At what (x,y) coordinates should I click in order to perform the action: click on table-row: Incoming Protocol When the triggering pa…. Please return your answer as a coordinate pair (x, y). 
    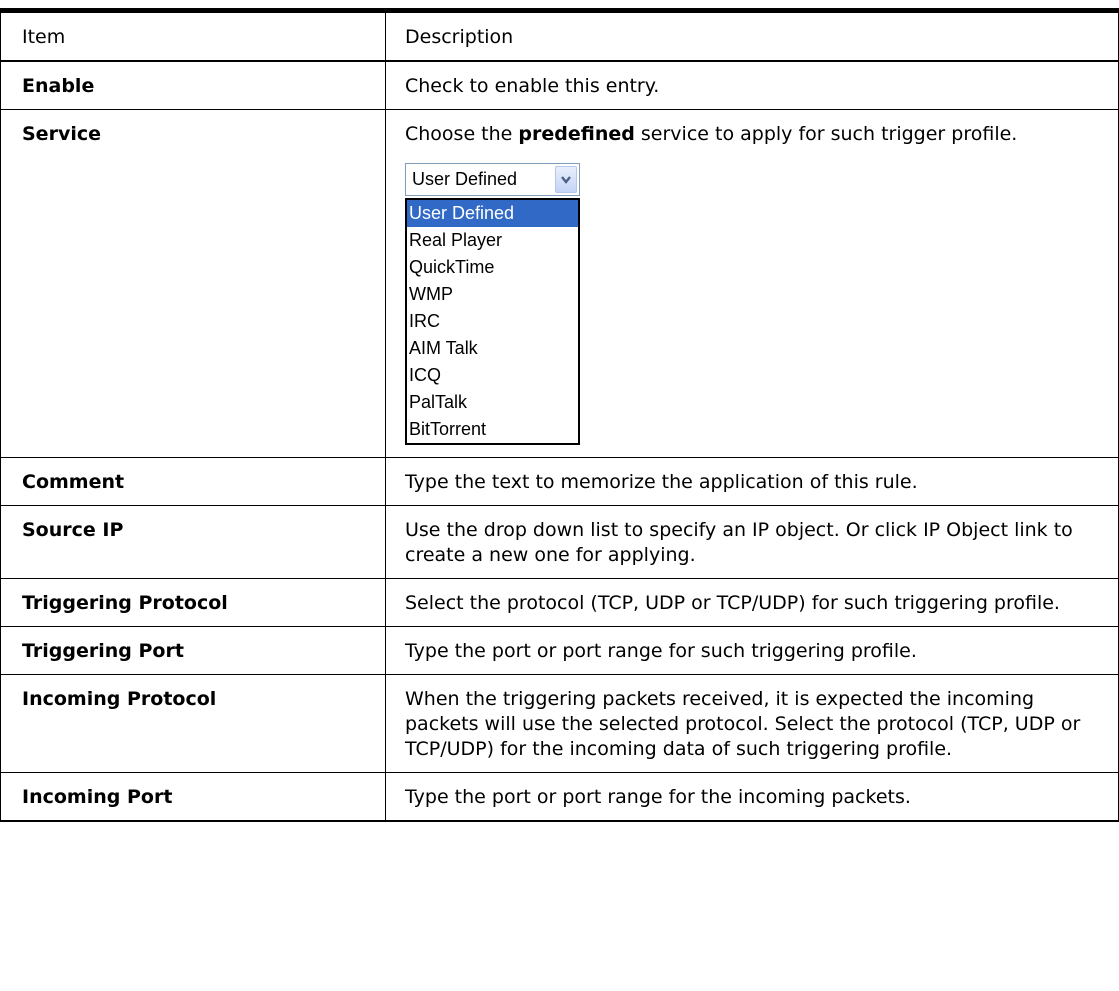
    Looking at the image, I should click on (559, 723).